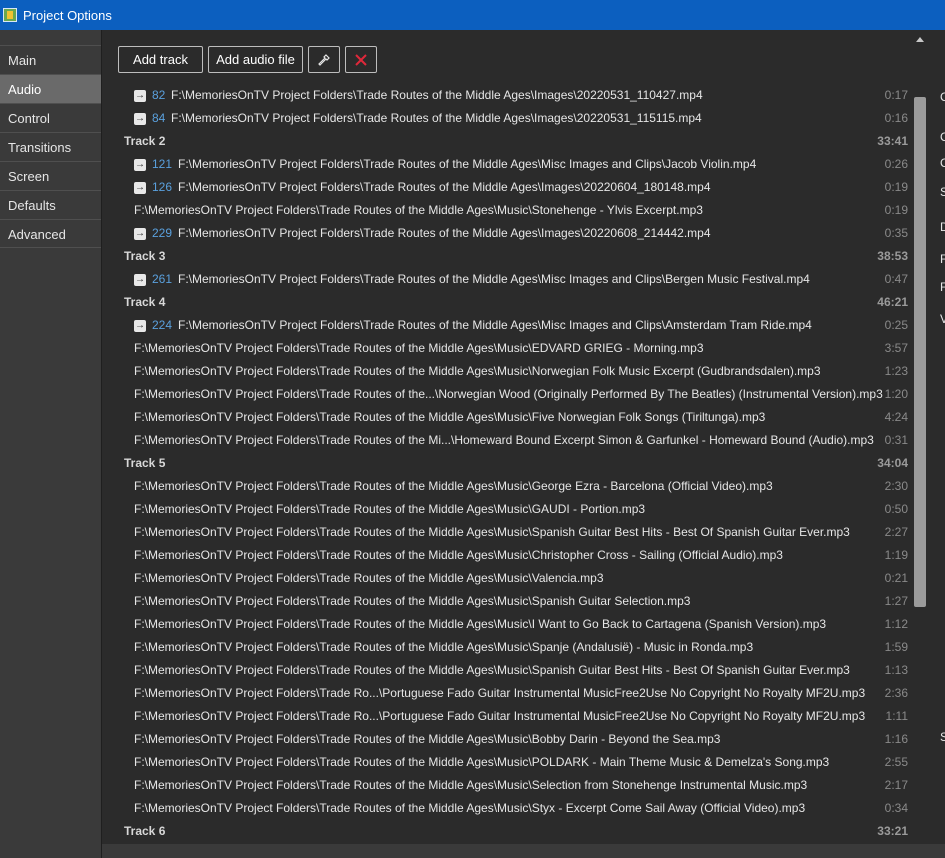 The image size is (945, 858). I want to click on duration: 46:21, so click(892, 302).